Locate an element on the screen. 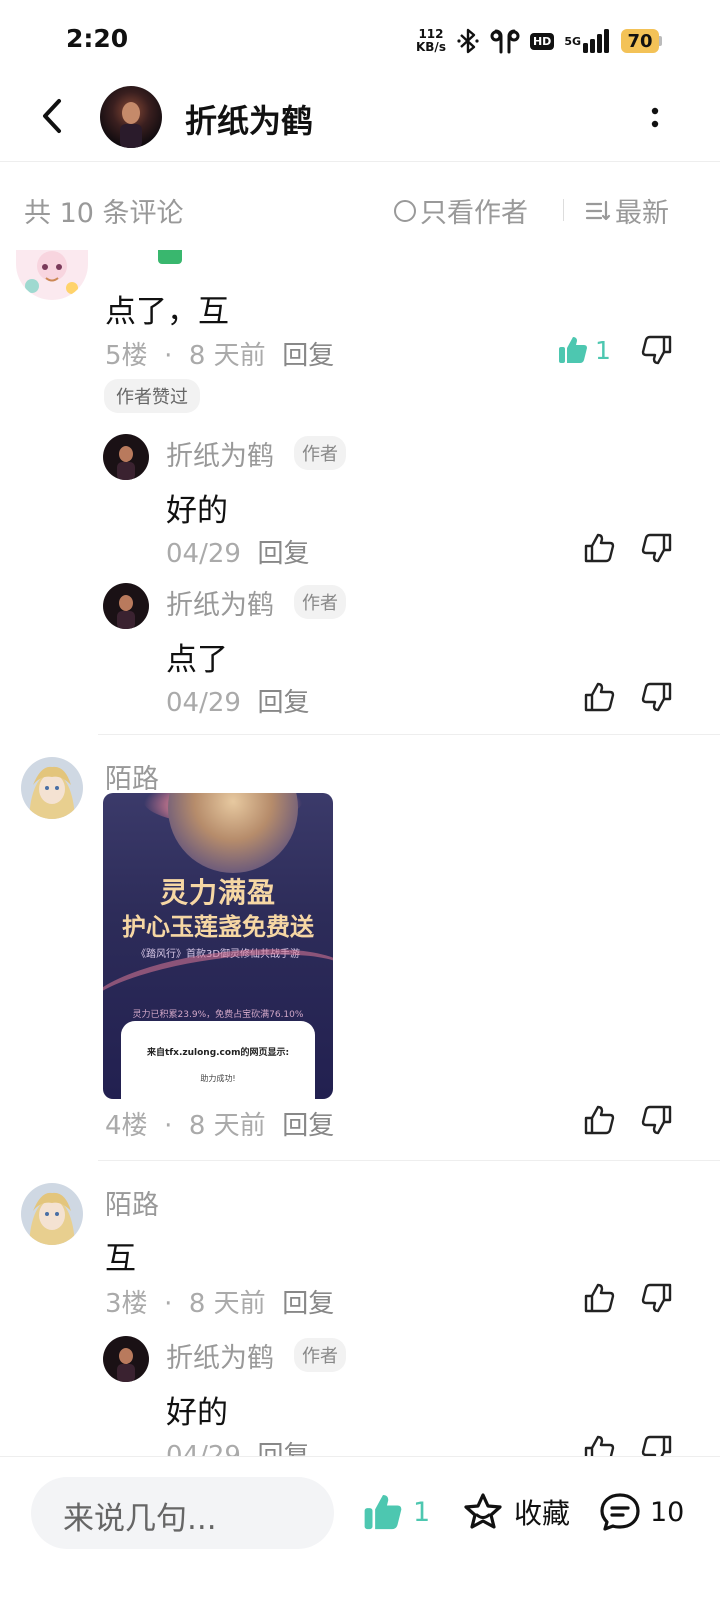  sort-icon is located at coordinates (598, 210).